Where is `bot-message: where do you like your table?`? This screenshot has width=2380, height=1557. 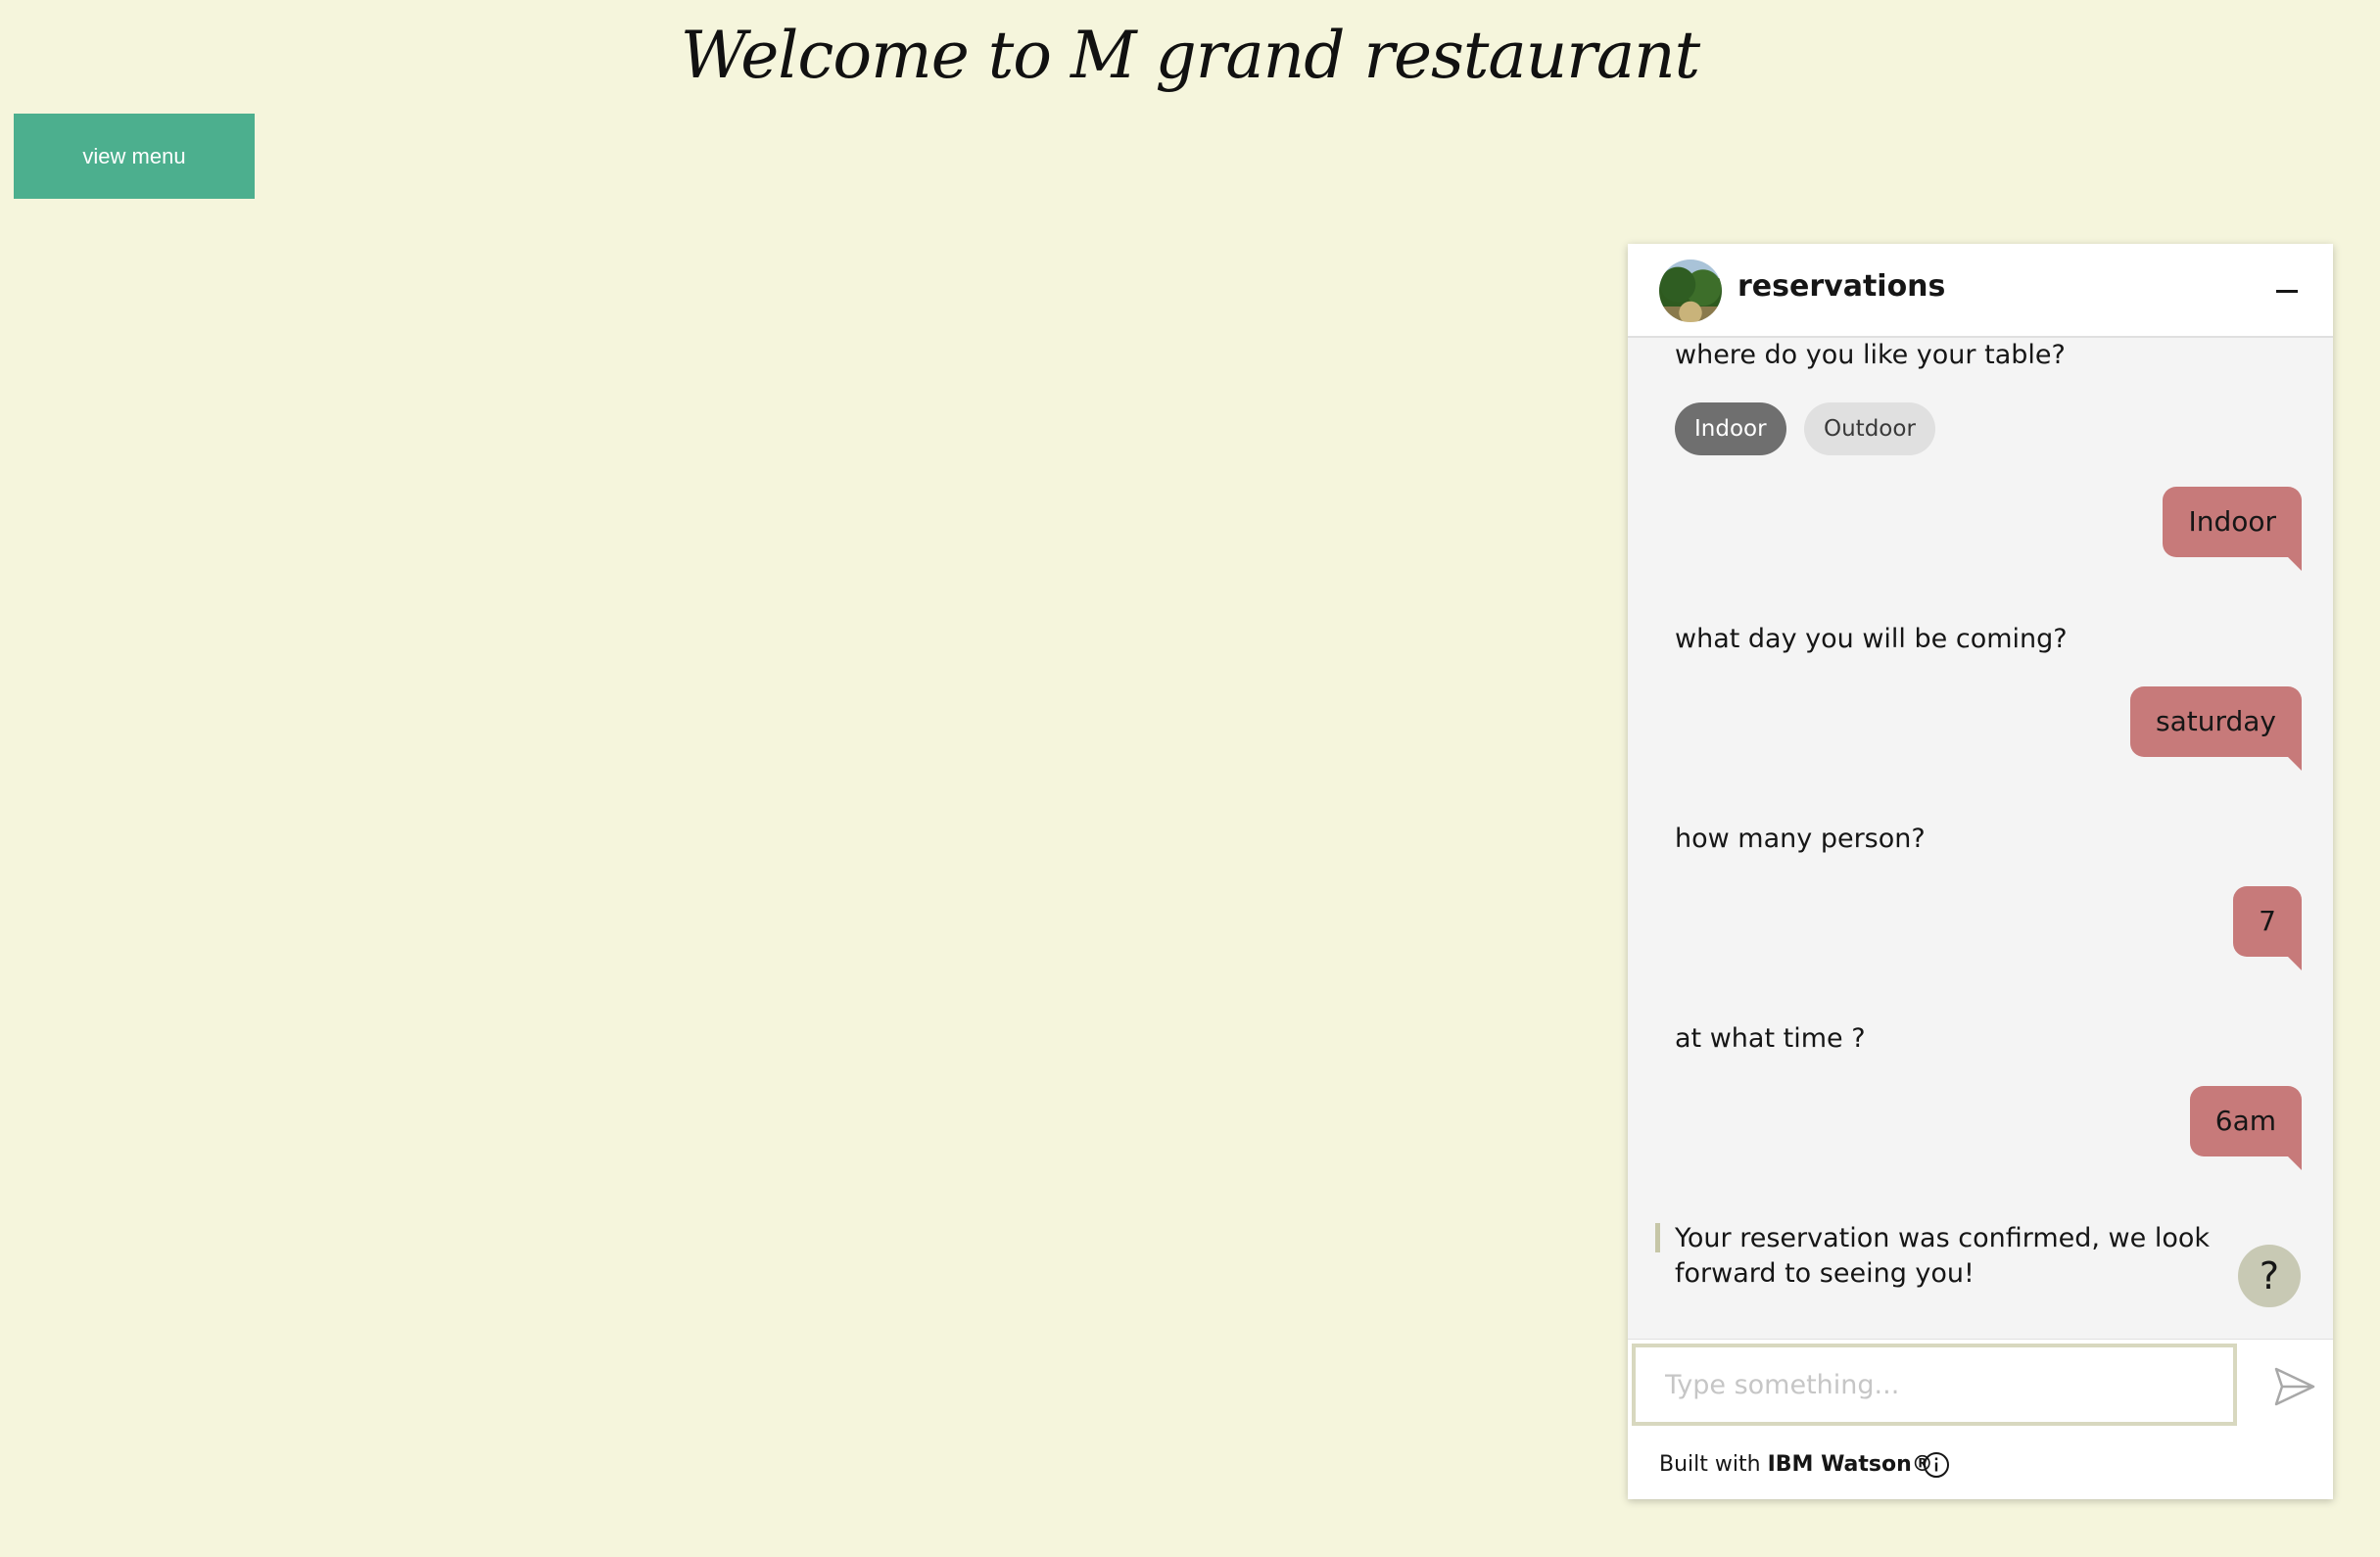
bot-message: where do you like your table? is located at coordinates (1870, 355).